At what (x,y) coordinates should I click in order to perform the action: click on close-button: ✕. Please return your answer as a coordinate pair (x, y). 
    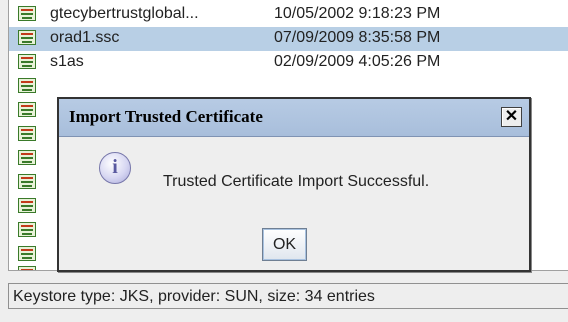
    Looking at the image, I should click on (511, 117).